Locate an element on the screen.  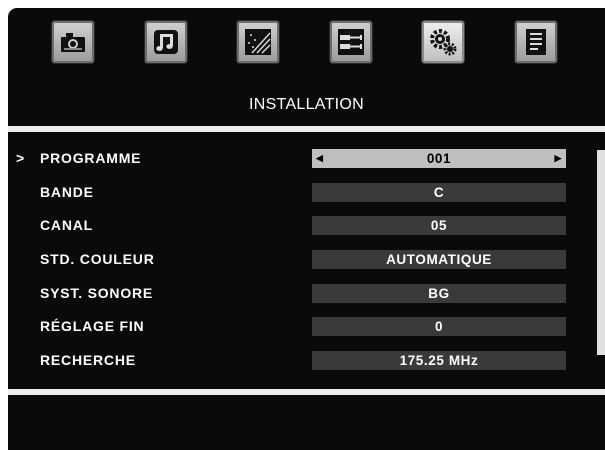
menu-title: INSTALLATION is located at coordinates (306, 104).